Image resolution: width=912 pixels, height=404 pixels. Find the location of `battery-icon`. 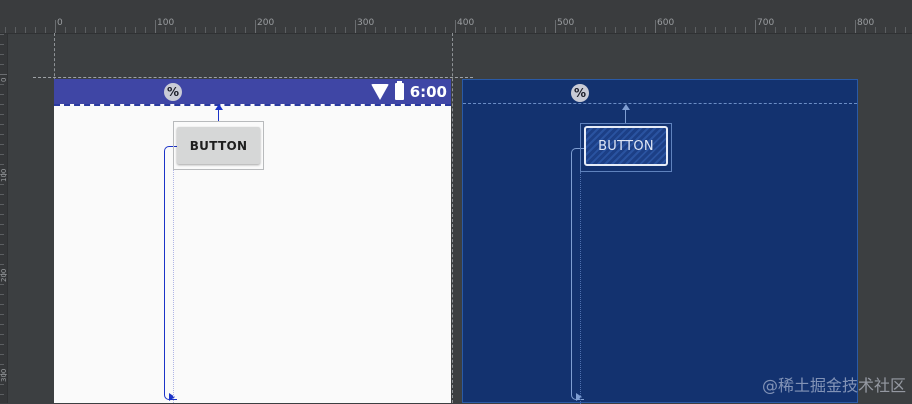

battery-icon is located at coordinates (399, 90).